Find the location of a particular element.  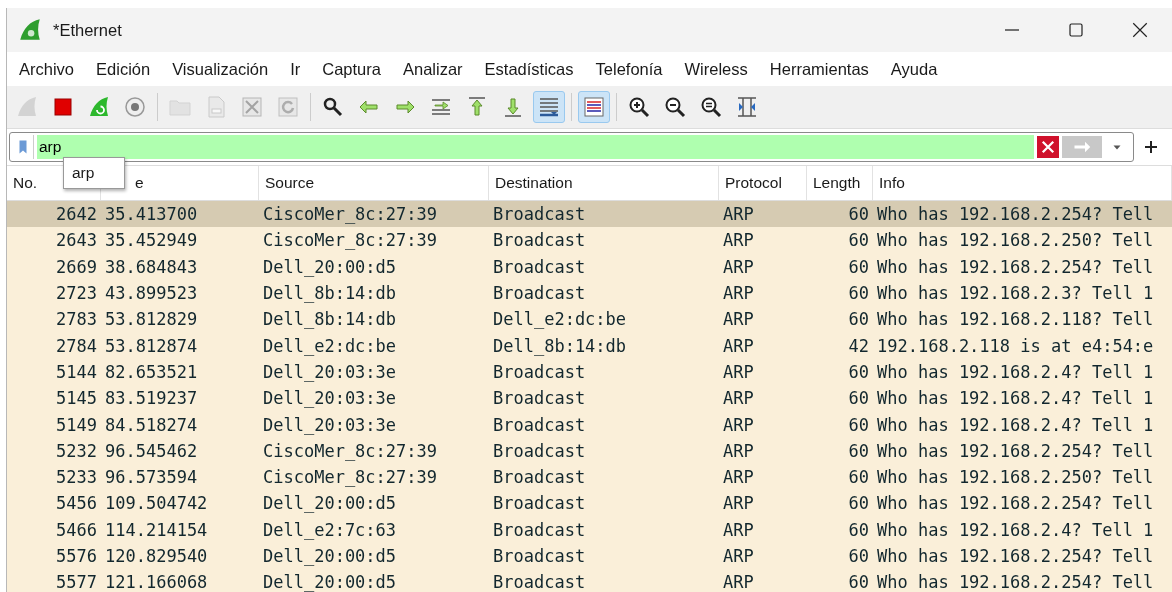

app-logo-icon is located at coordinates (30, 30).